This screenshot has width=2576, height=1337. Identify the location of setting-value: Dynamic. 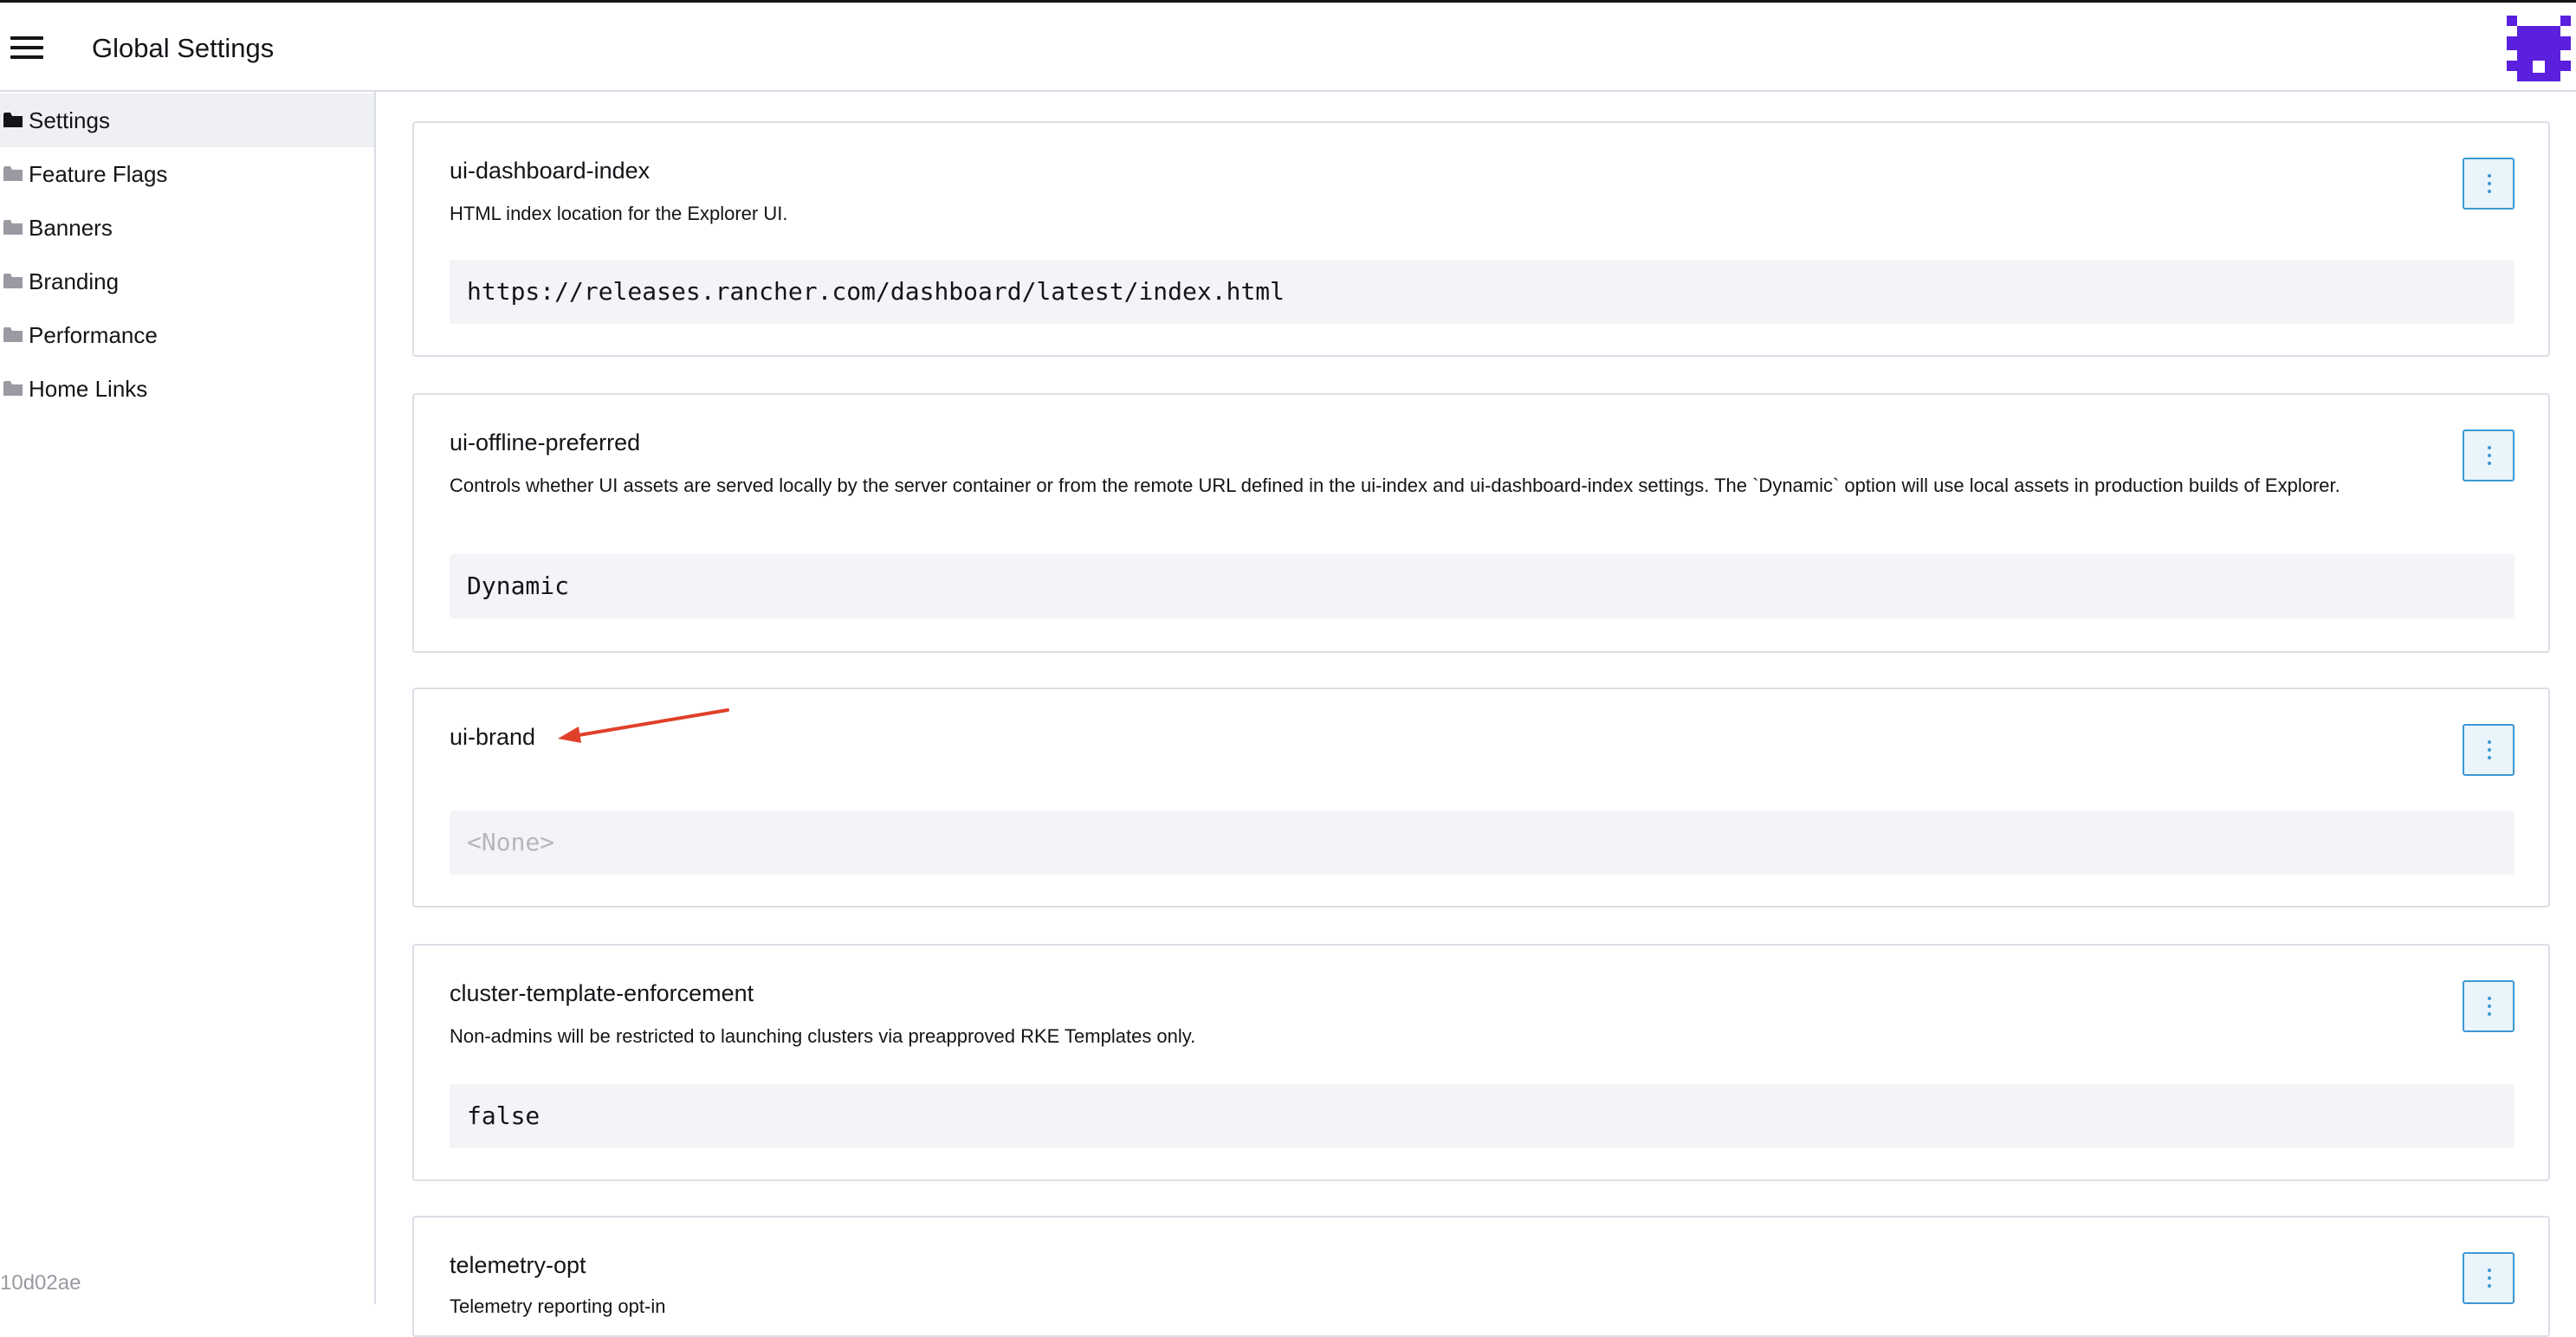
(1482, 586).